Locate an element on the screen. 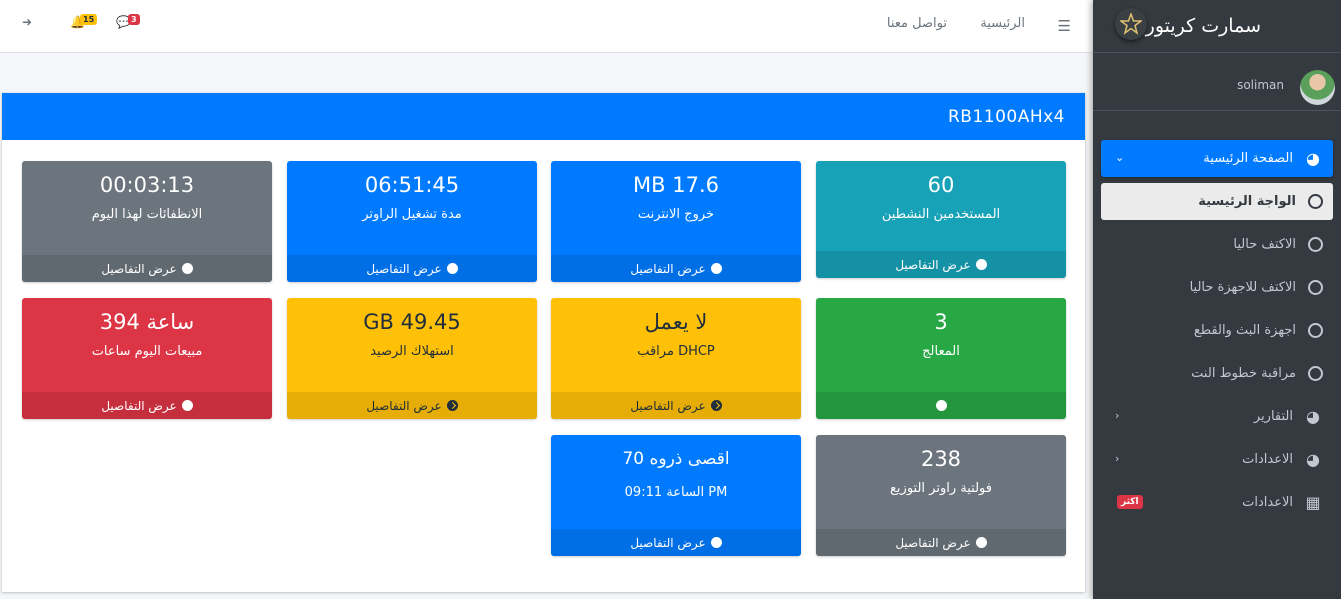  sidebar-item-label: الصفحة الرئيسية is located at coordinates (1248, 158).